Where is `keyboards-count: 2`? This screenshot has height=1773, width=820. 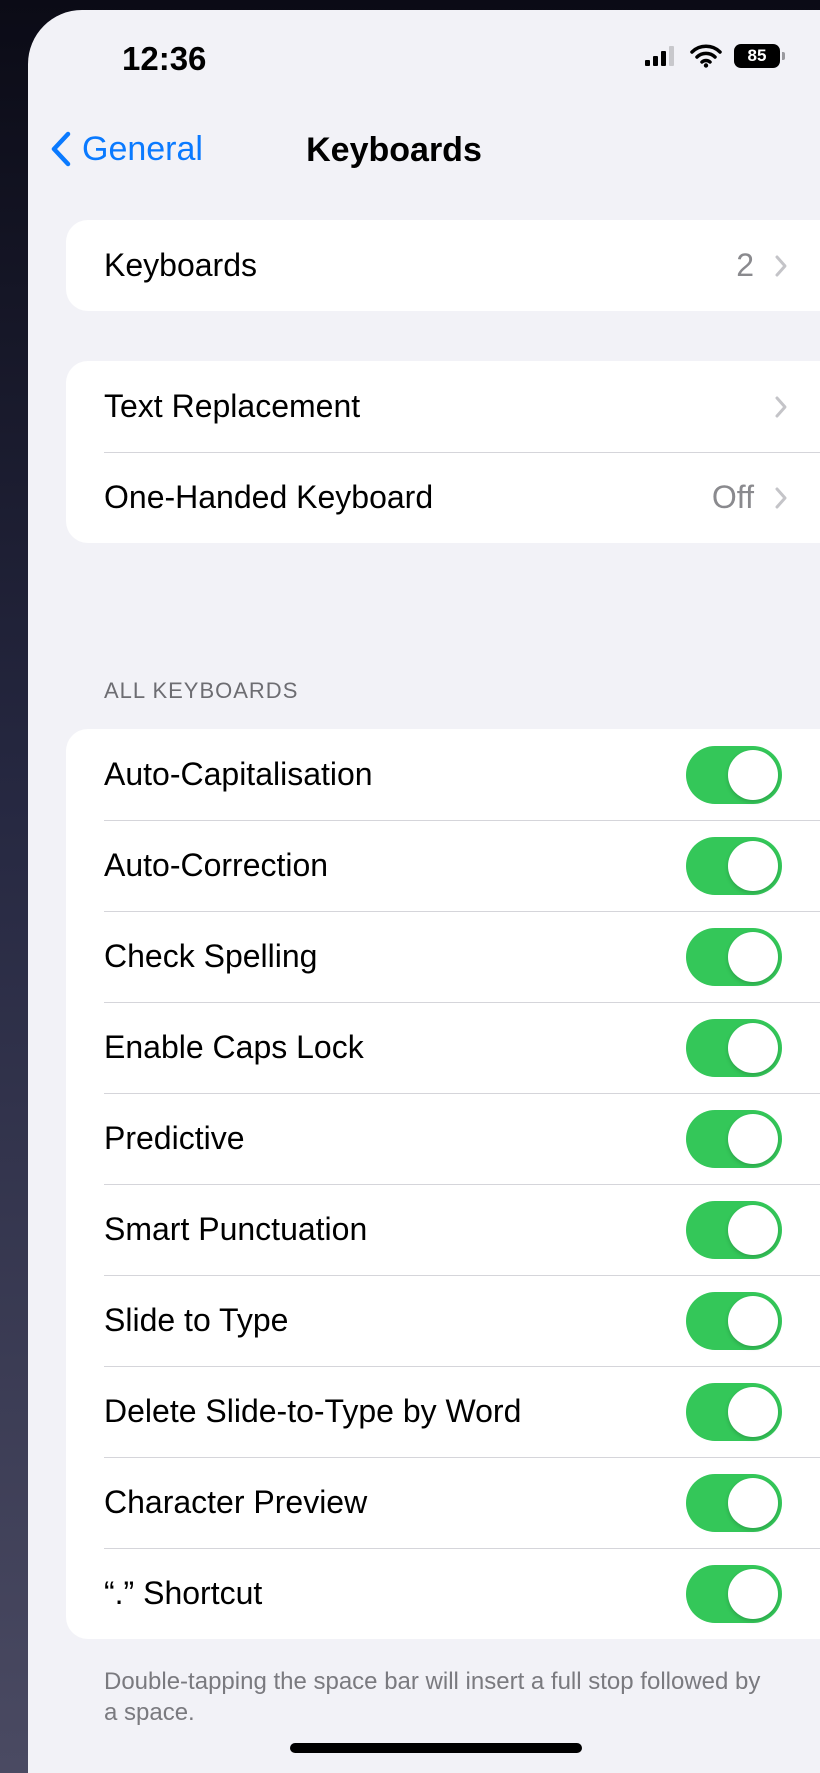 keyboards-count: 2 is located at coordinates (745, 265).